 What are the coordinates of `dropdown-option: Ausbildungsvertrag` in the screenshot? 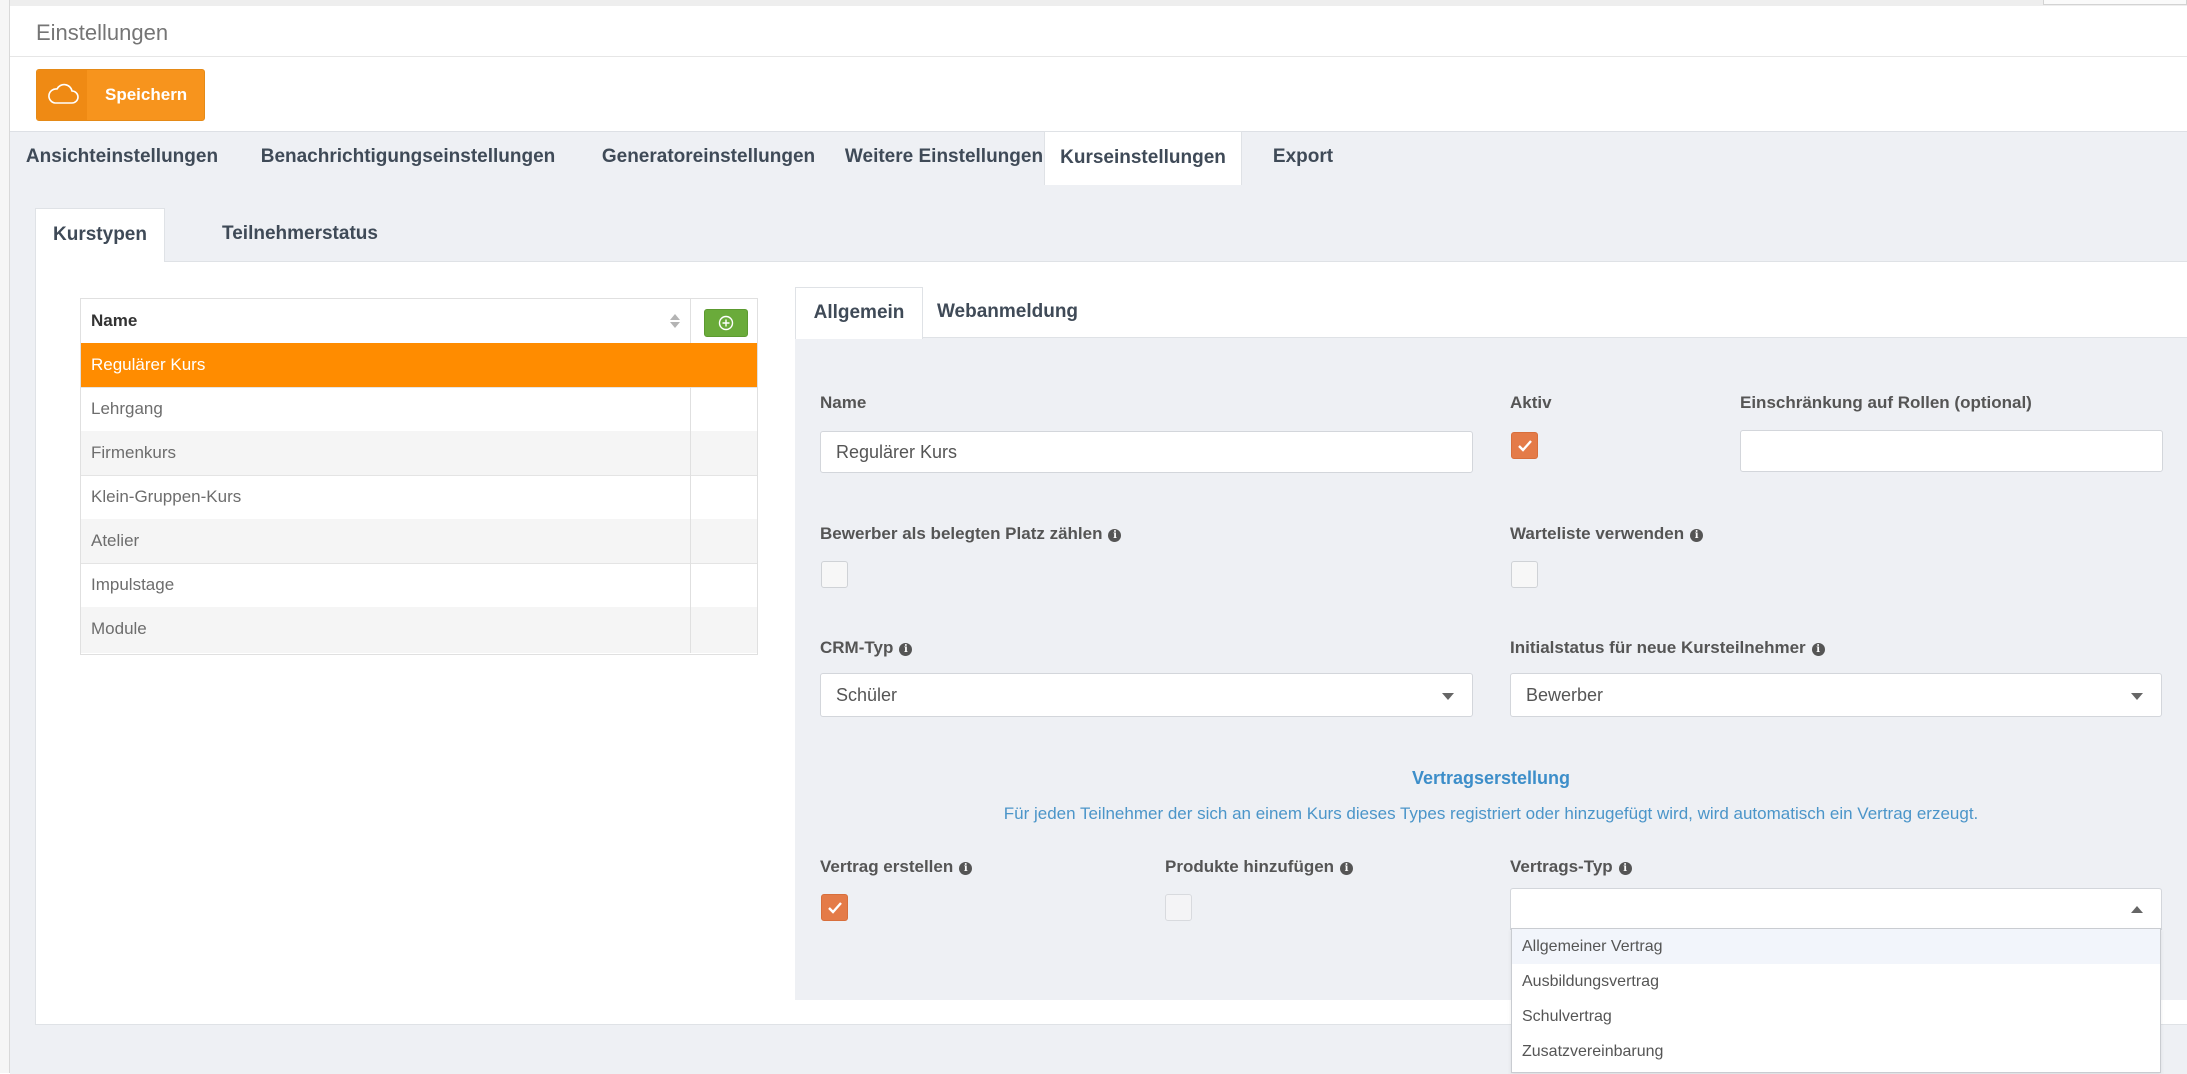 It's located at (1836, 981).